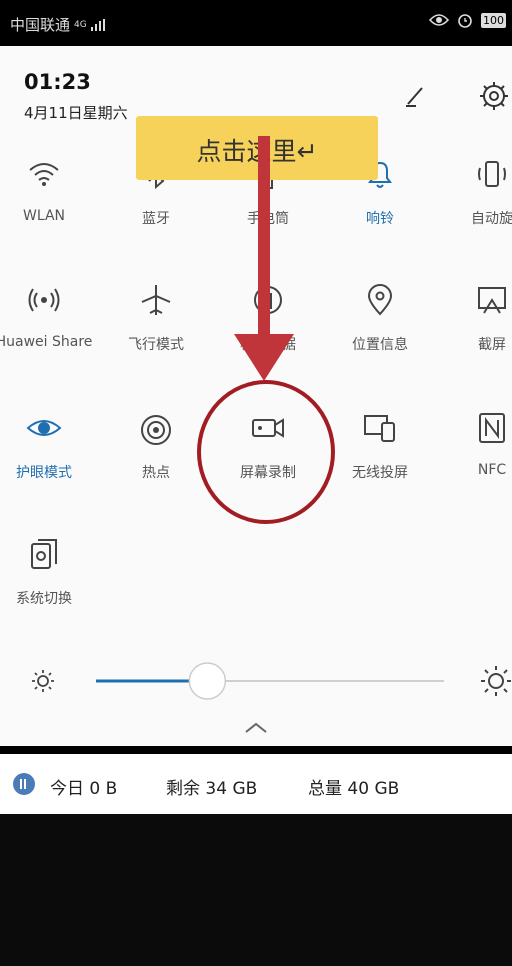 The width and height of the screenshot is (512, 966). I want to click on tile-label: 护眼模式, so click(44, 473).